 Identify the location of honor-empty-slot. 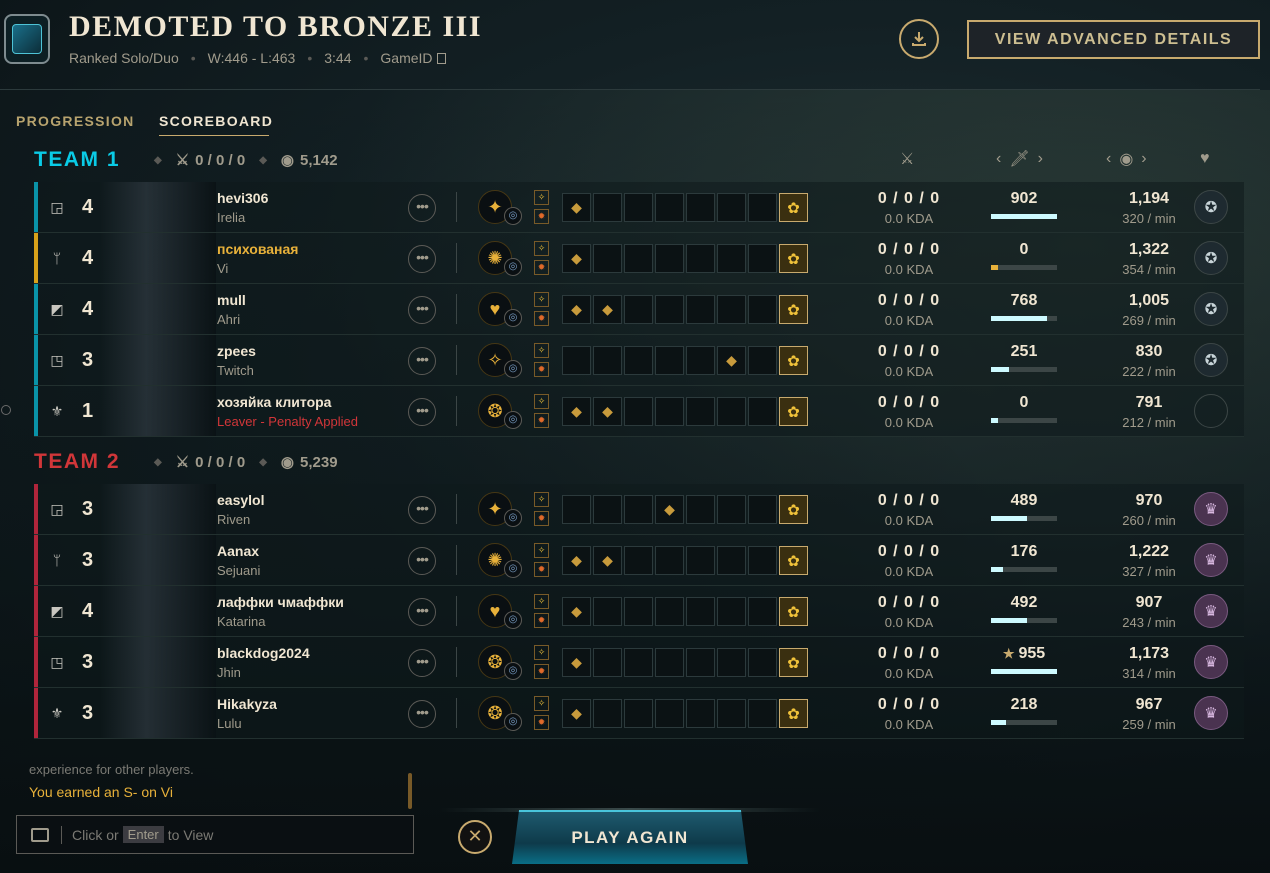
(1211, 411).